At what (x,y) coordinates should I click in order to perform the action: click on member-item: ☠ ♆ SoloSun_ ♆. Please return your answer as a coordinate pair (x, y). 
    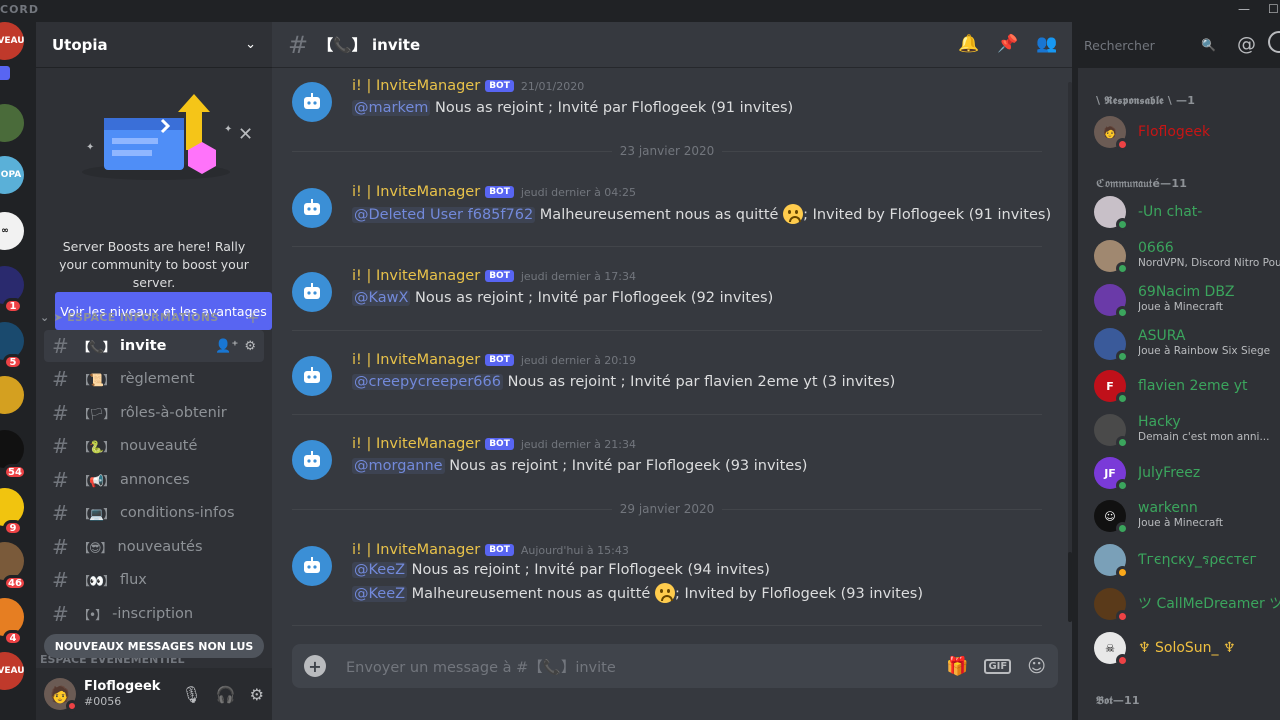
    Looking at the image, I should click on (1187, 648).